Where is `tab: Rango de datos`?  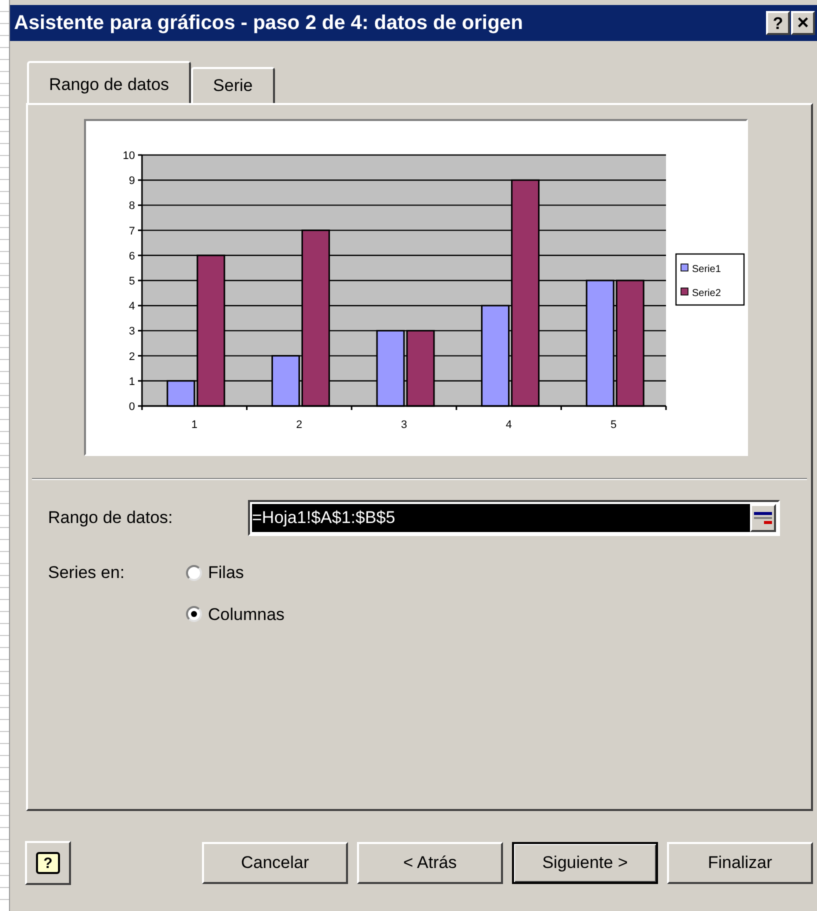 tab: Rango de datos is located at coordinates (109, 82).